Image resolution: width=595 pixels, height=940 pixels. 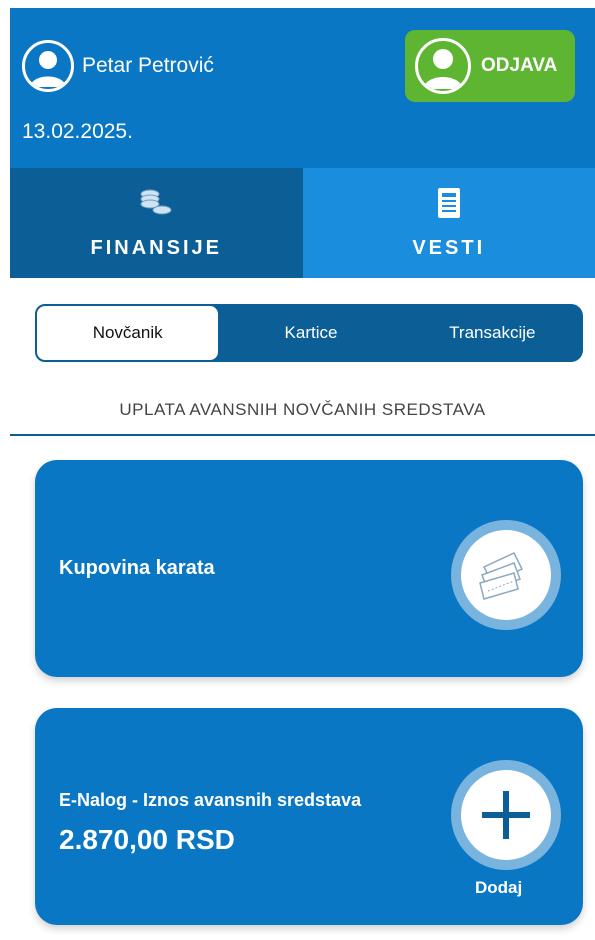 I want to click on tab-finansije: FINANSIJE, so click(x=156, y=223).